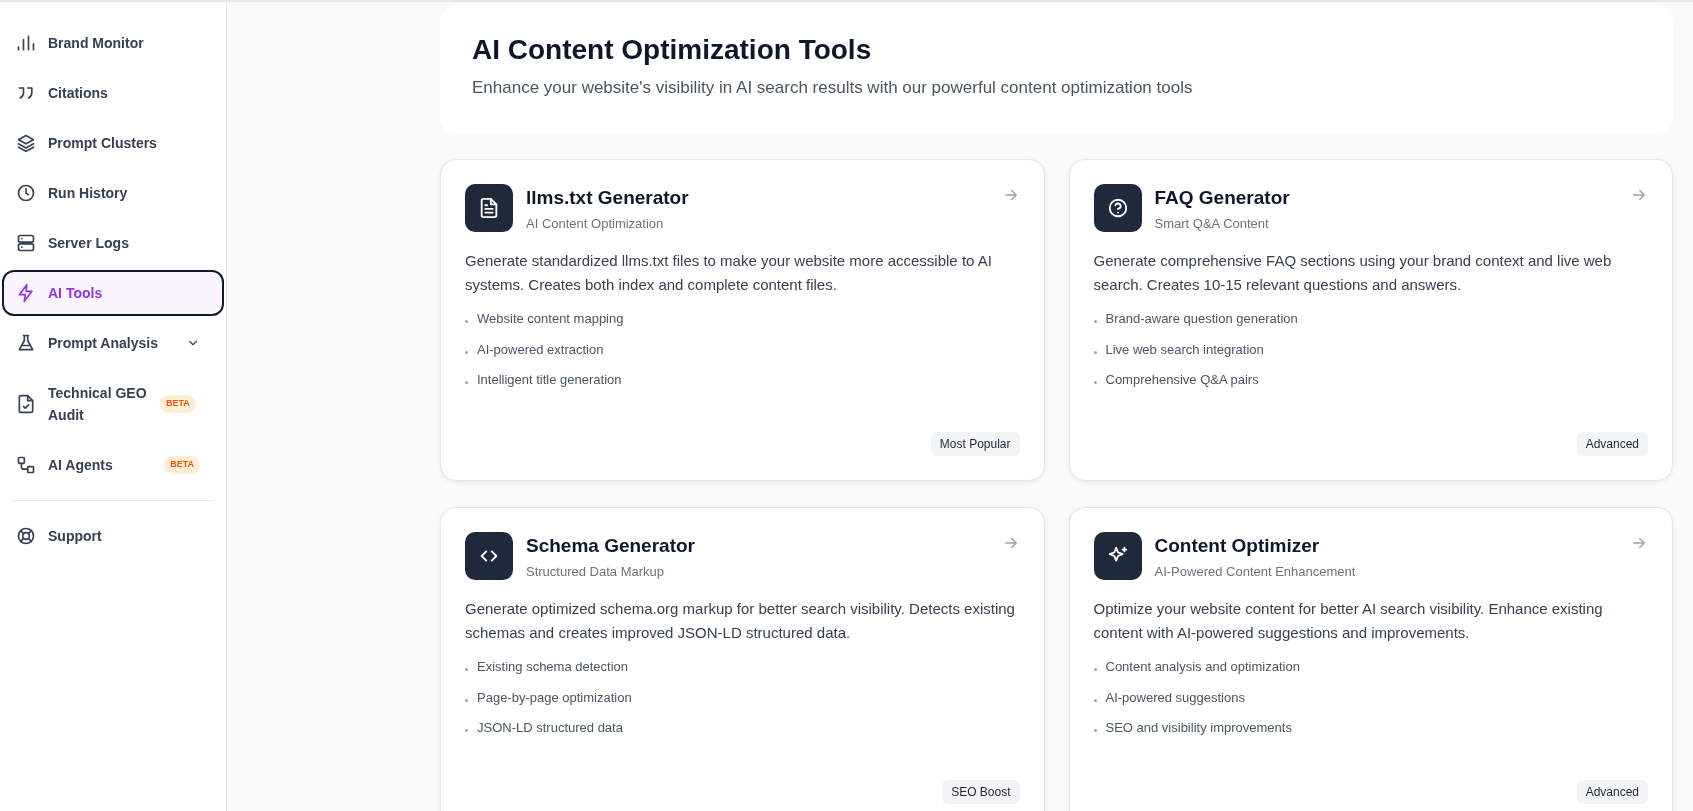 The width and height of the screenshot is (1693, 811). What do you see at coordinates (1184, 349) in the screenshot?
I see `feature-item: Live web search integration` at bounding box center [1184, 349].